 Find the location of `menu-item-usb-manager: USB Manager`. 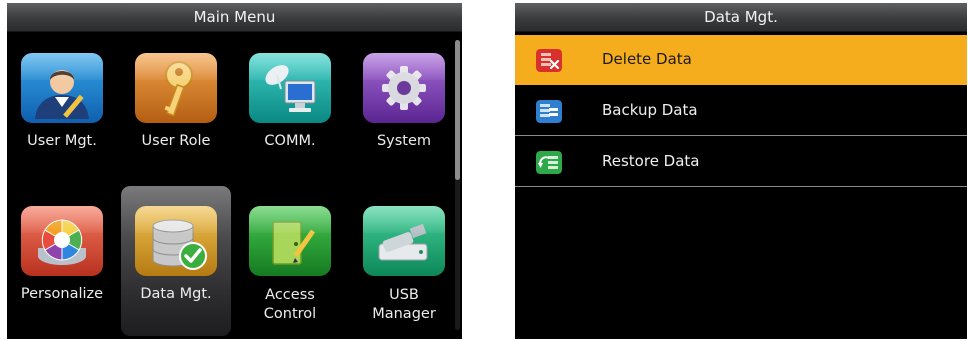

menu-item-usb-manager: USB Manager is located at coordinates (404, 261).